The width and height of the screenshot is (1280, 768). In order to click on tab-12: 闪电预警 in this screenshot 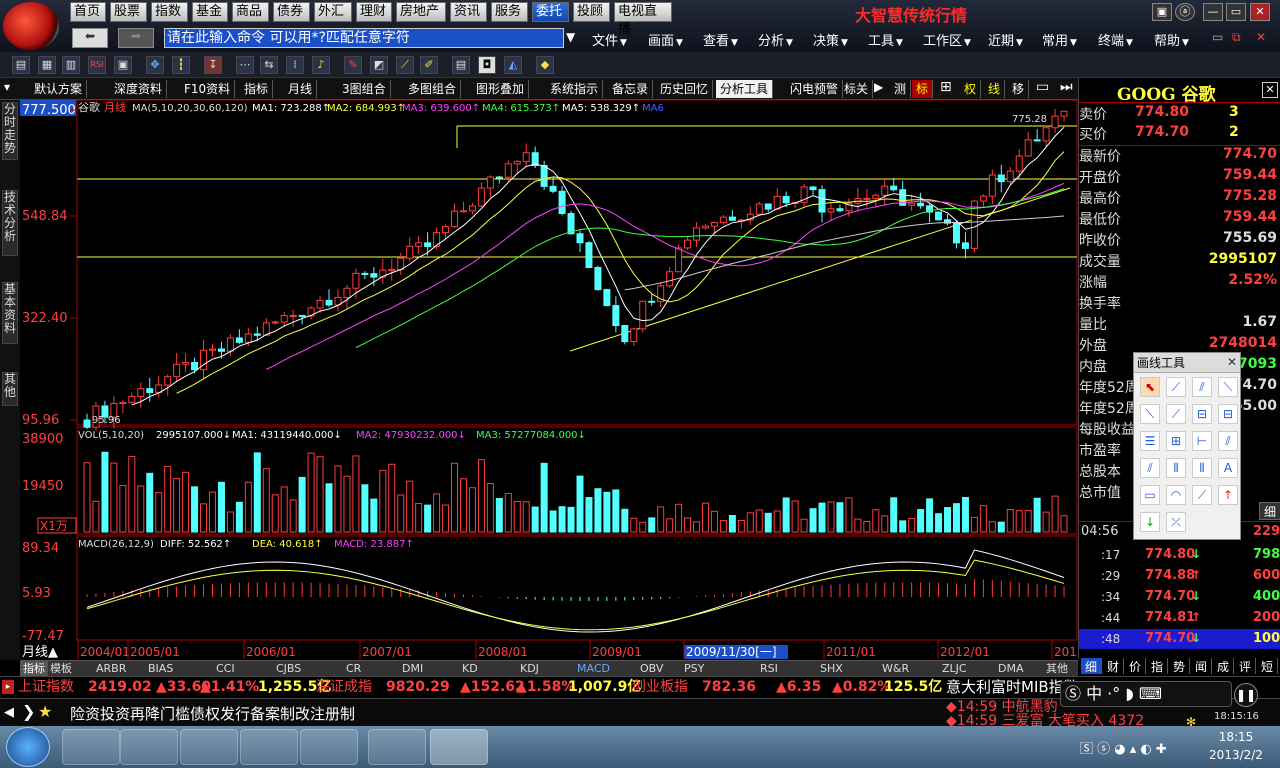, I will do `click(815, 89)`.